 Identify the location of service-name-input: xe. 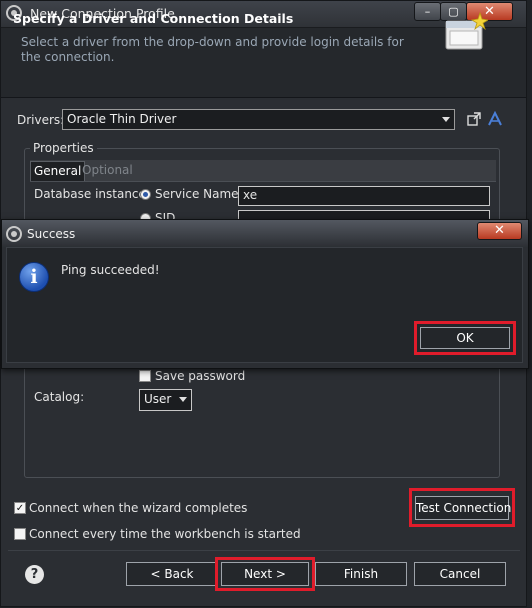
(364, 196).